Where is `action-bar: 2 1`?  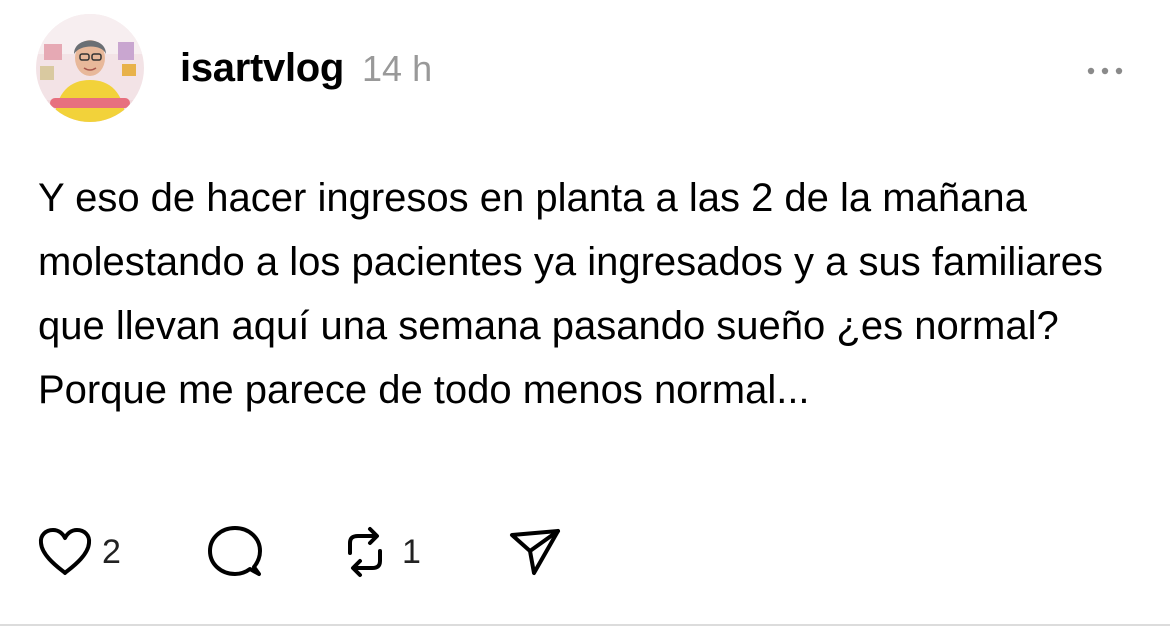
action-bar: 2 1 is located at coordinates (336, 552).